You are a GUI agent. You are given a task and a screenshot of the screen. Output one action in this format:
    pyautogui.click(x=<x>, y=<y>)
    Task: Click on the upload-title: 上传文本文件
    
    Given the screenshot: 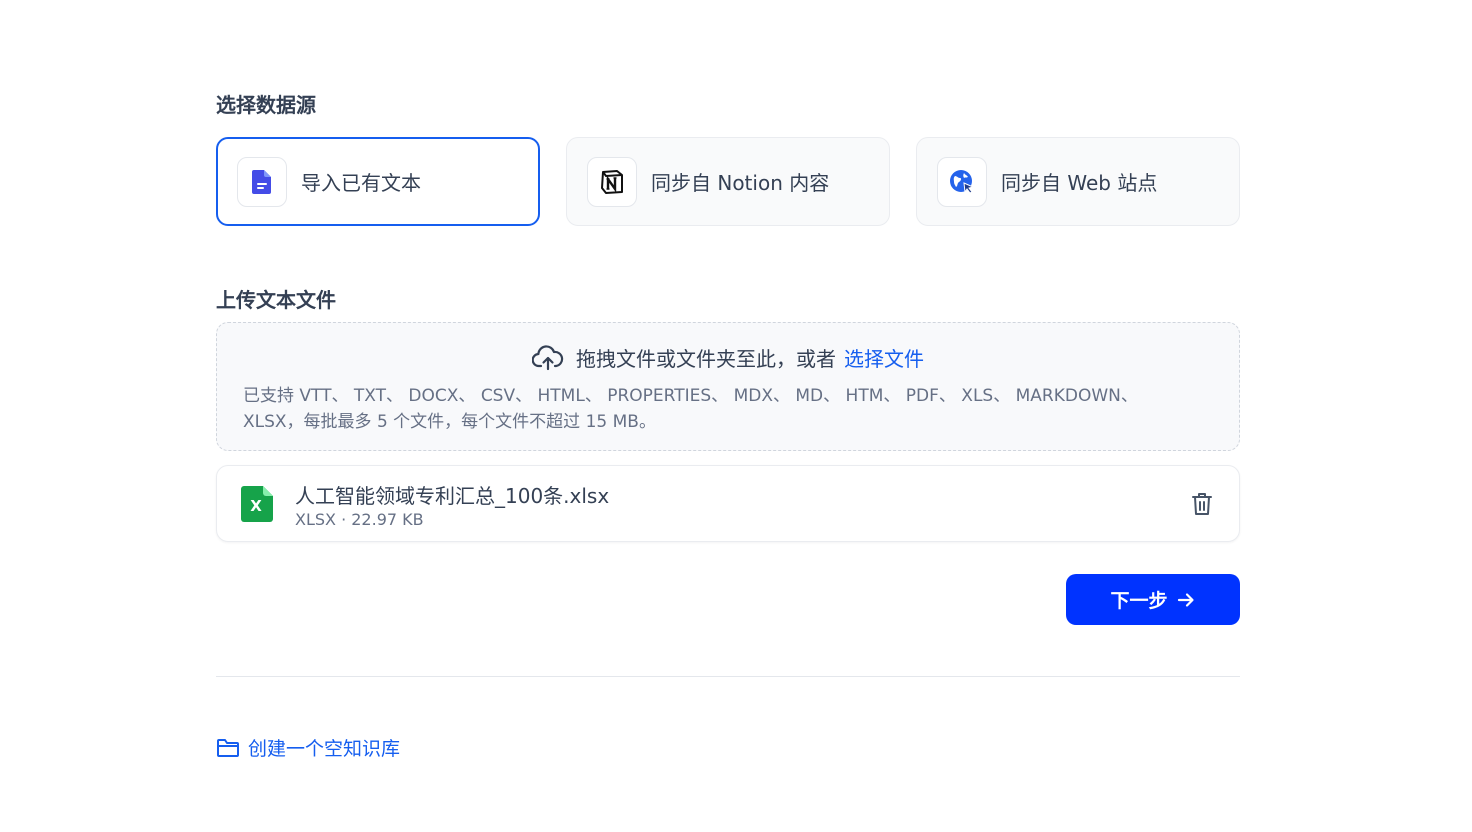 What is the action you would take?
    pyautogui.click(x=276, y=300)
    